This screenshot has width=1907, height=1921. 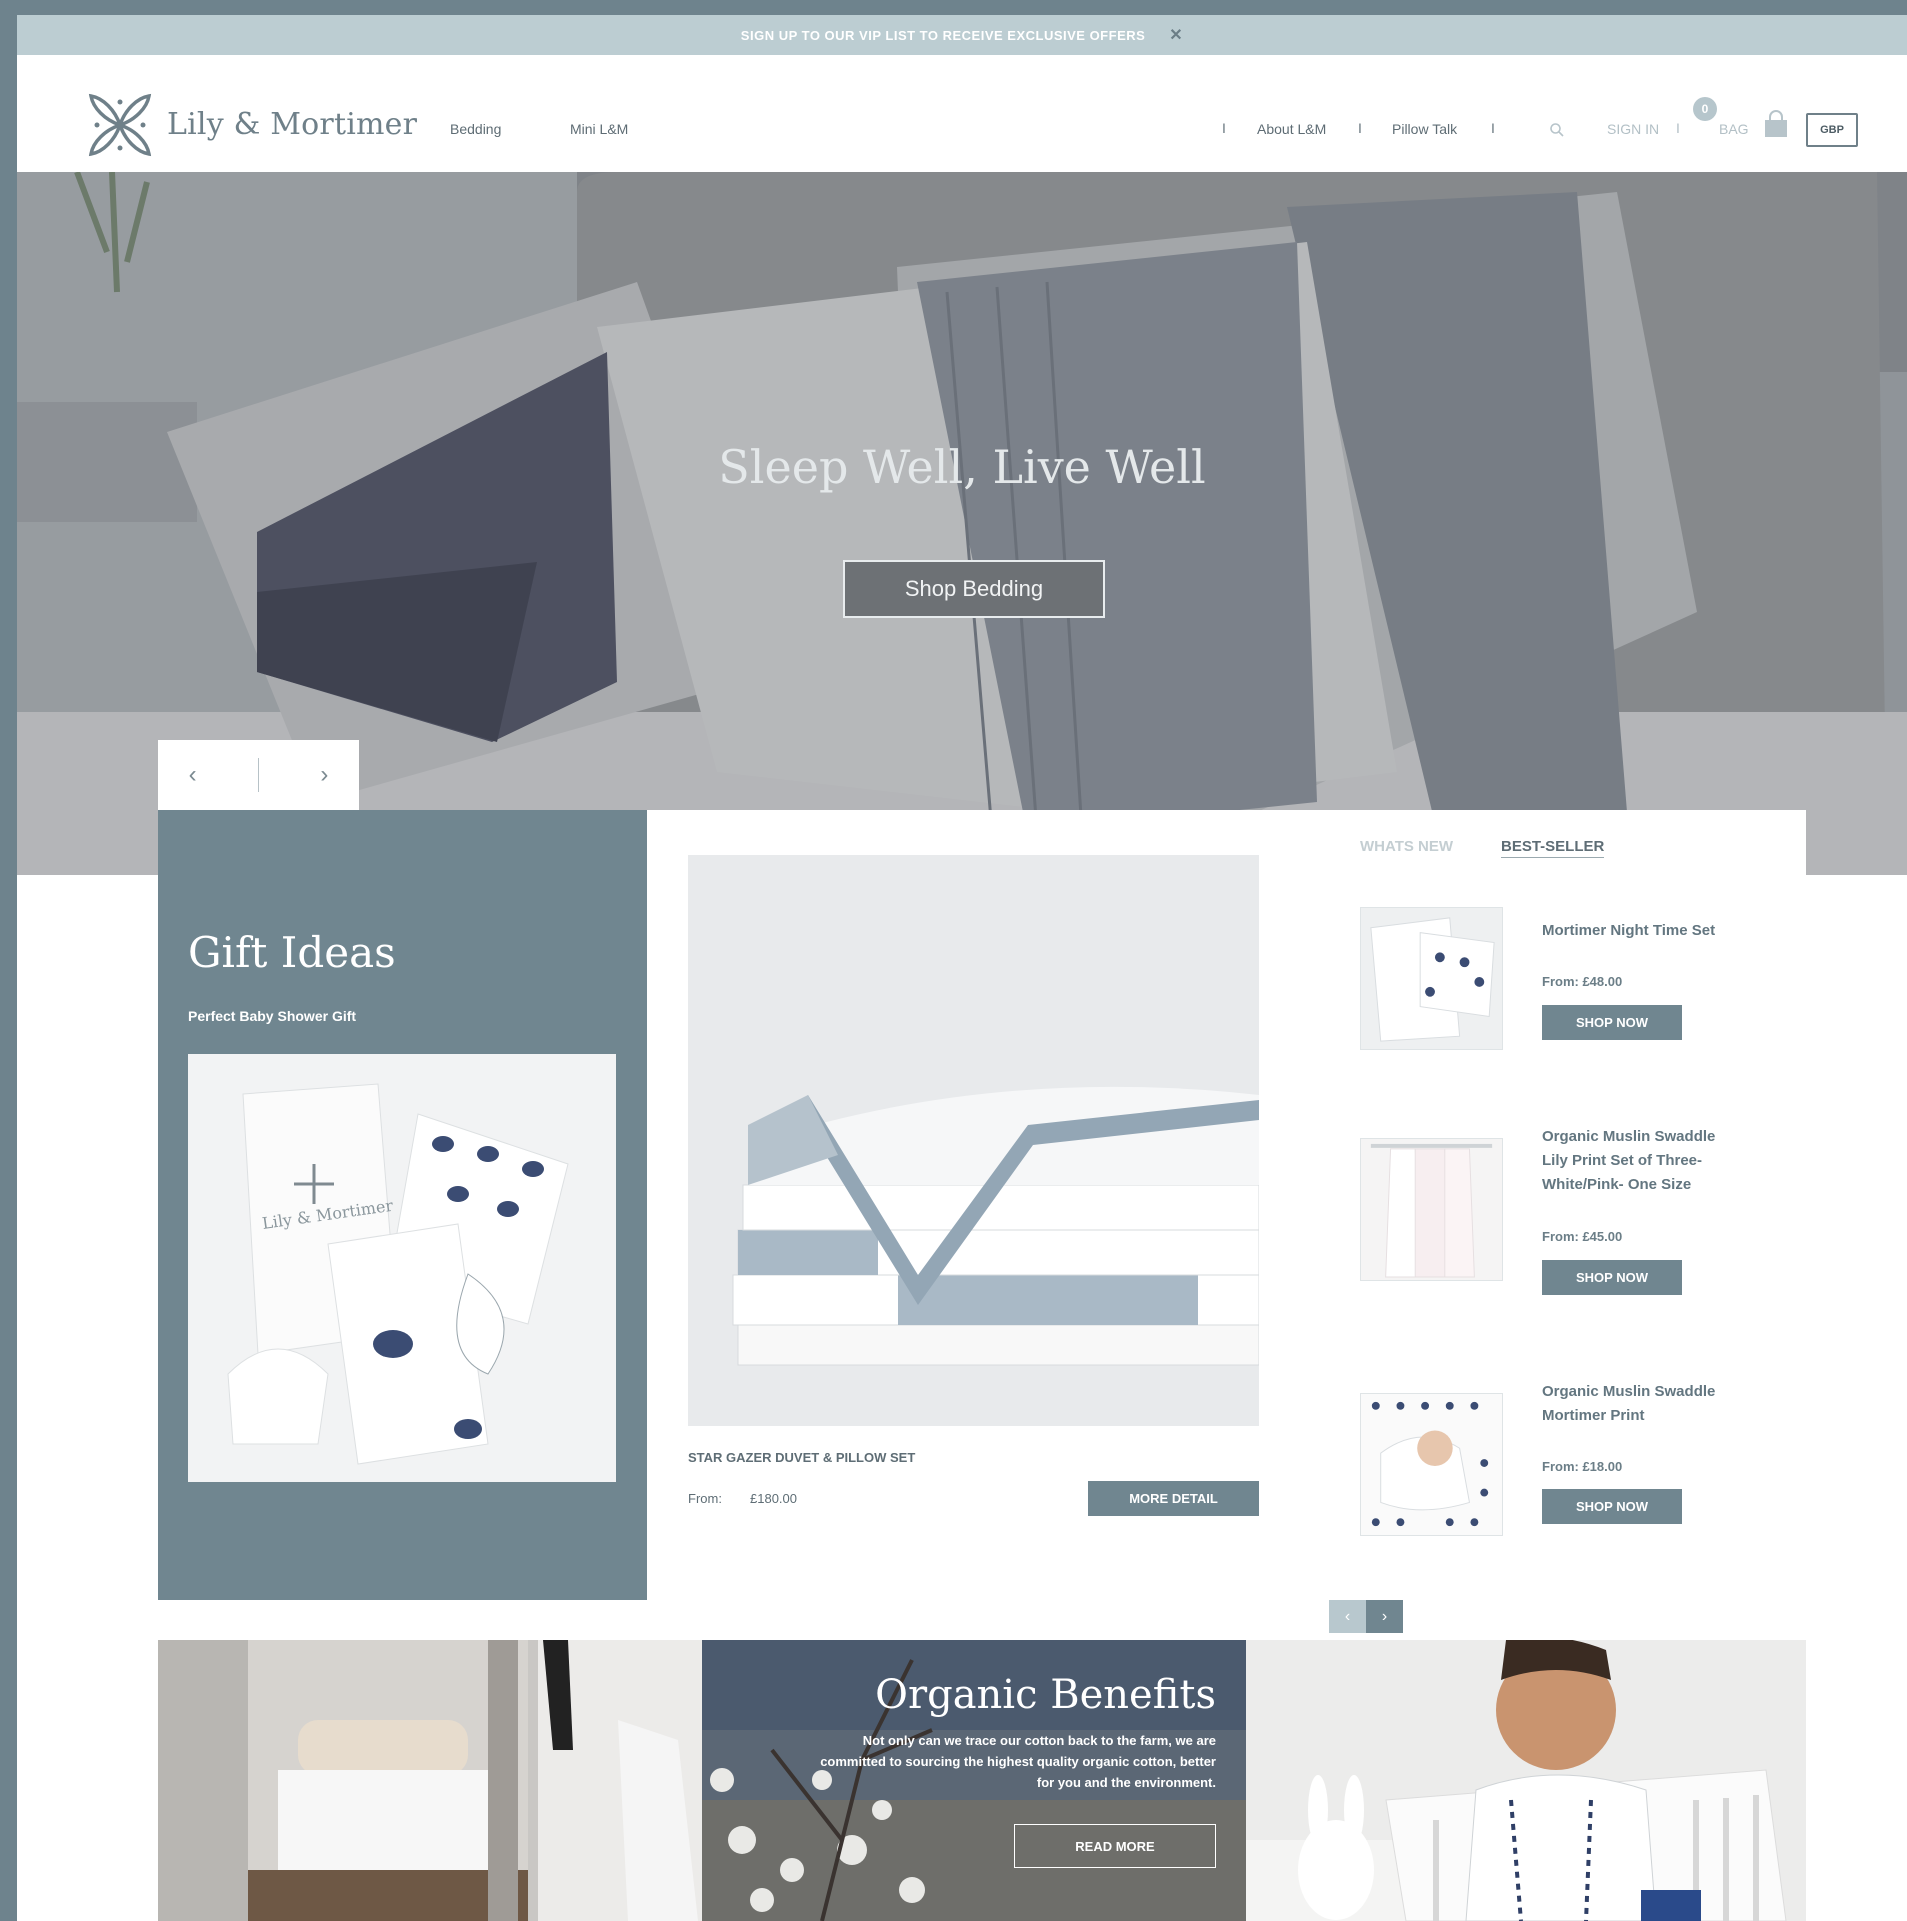 What do you see at coordinates (1045, 1695) in the screenshot?
I see `organic-benefits-title: Organic Benefits` at bounding box center [1045, 1695].